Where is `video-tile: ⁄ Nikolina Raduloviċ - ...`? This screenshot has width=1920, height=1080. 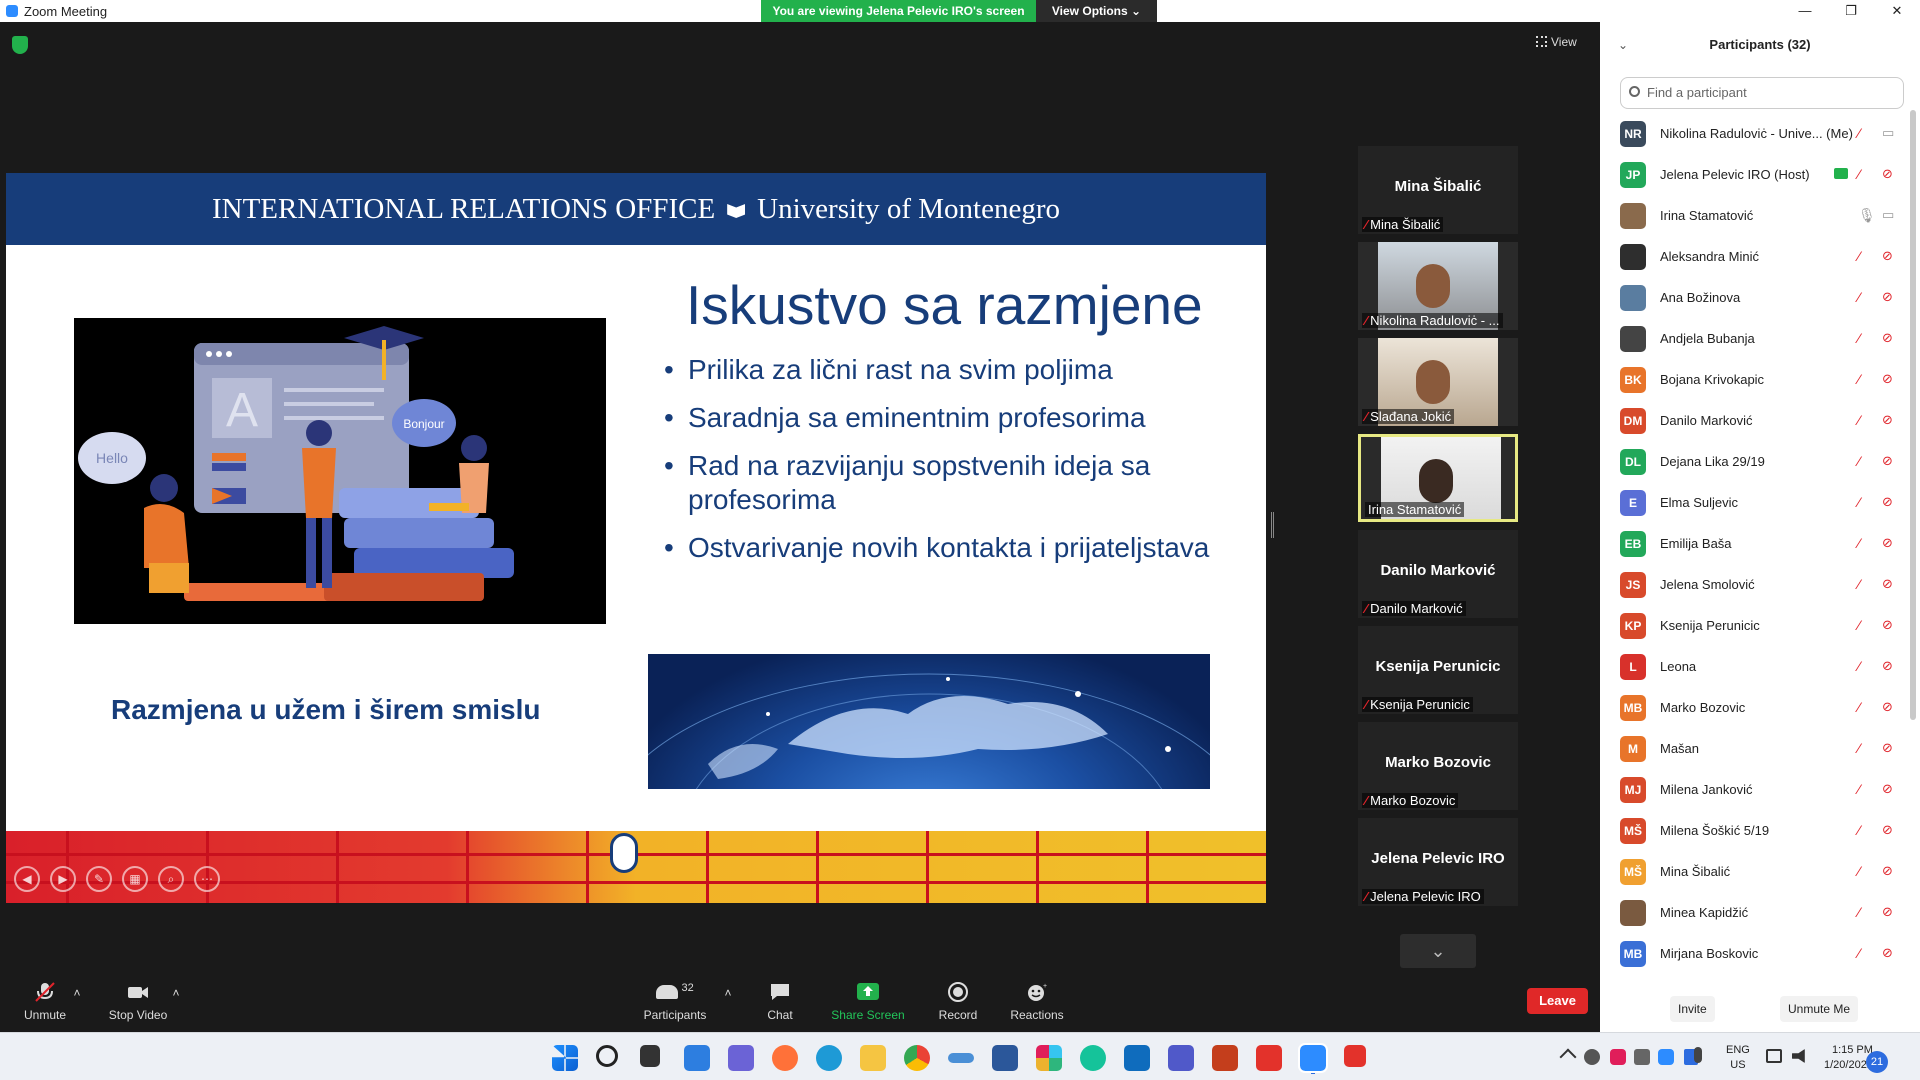 video-tile: ⁄ Nikolina Raduloviċ - ... is located at coordinates (1438, 286).